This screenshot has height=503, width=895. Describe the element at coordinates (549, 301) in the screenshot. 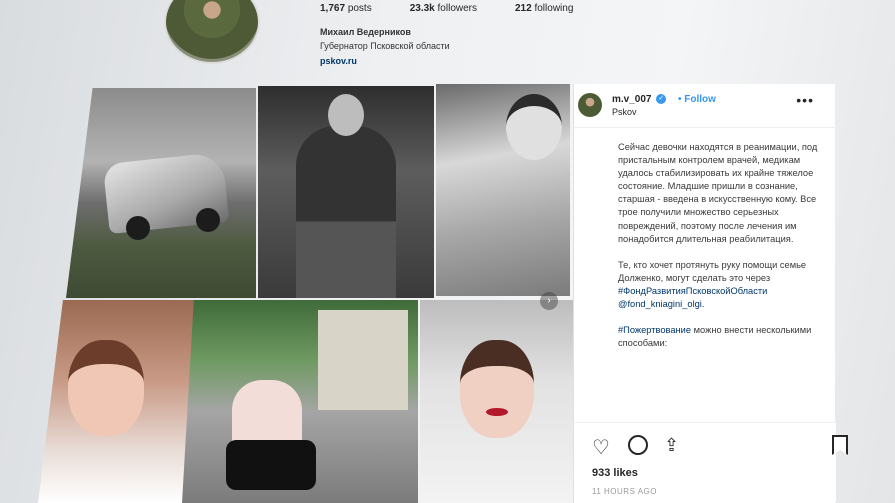

I see `carousel-indicator-icon: ›` at that location.